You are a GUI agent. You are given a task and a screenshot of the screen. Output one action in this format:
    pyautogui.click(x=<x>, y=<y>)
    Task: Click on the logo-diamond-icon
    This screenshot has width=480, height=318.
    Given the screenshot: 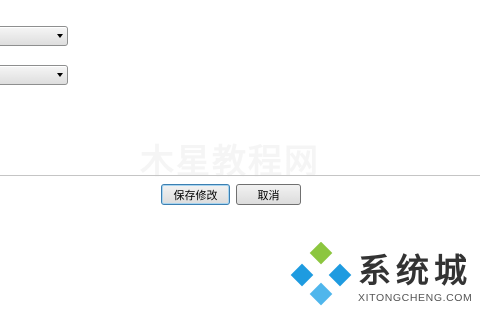 What is the action you would take?
    pyautogui.click(x=321, y=274)
    